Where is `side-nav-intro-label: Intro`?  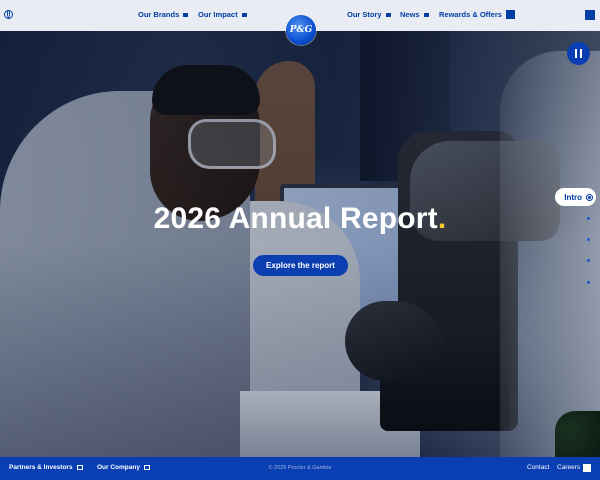 side-nav-intro-label: Intro is located at coordinates (573, 197).